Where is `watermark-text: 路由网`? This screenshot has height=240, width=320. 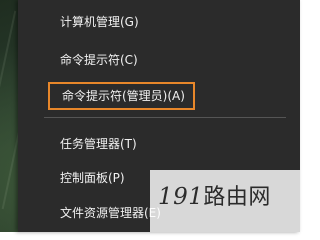
watermark-text: 路由网 is located at coordinates (237, 197).